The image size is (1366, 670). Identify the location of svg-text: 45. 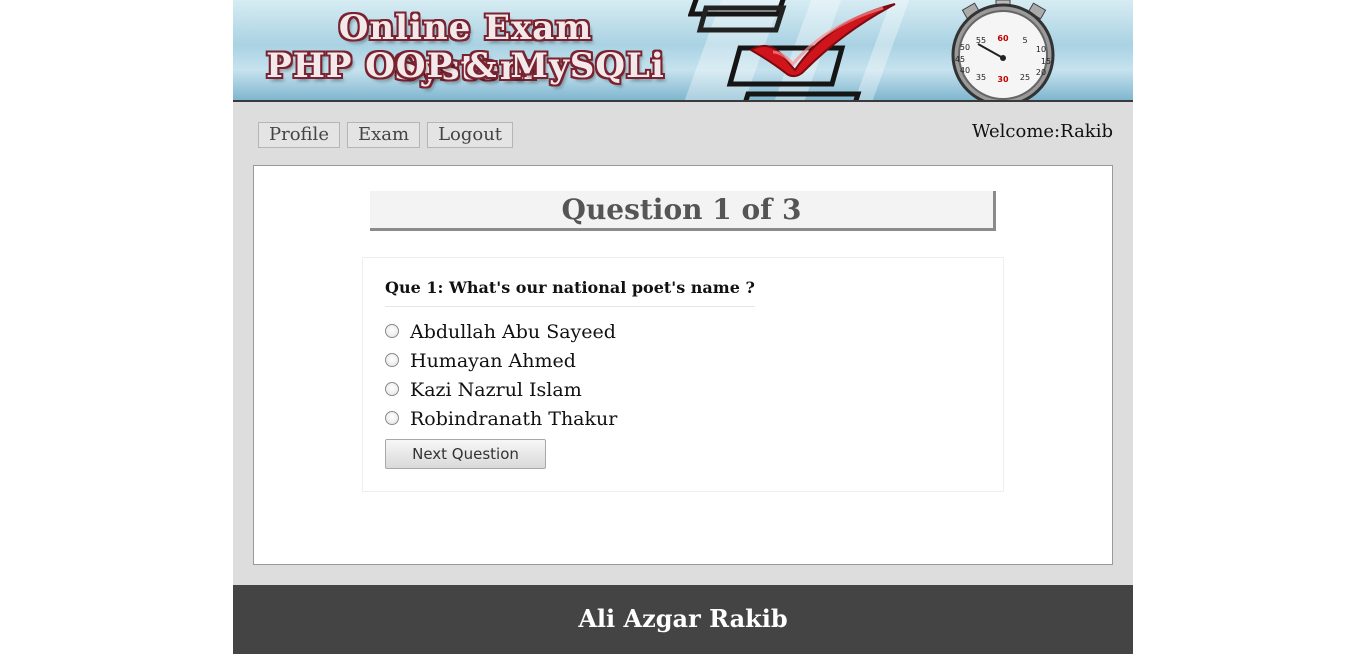
(960, 59).